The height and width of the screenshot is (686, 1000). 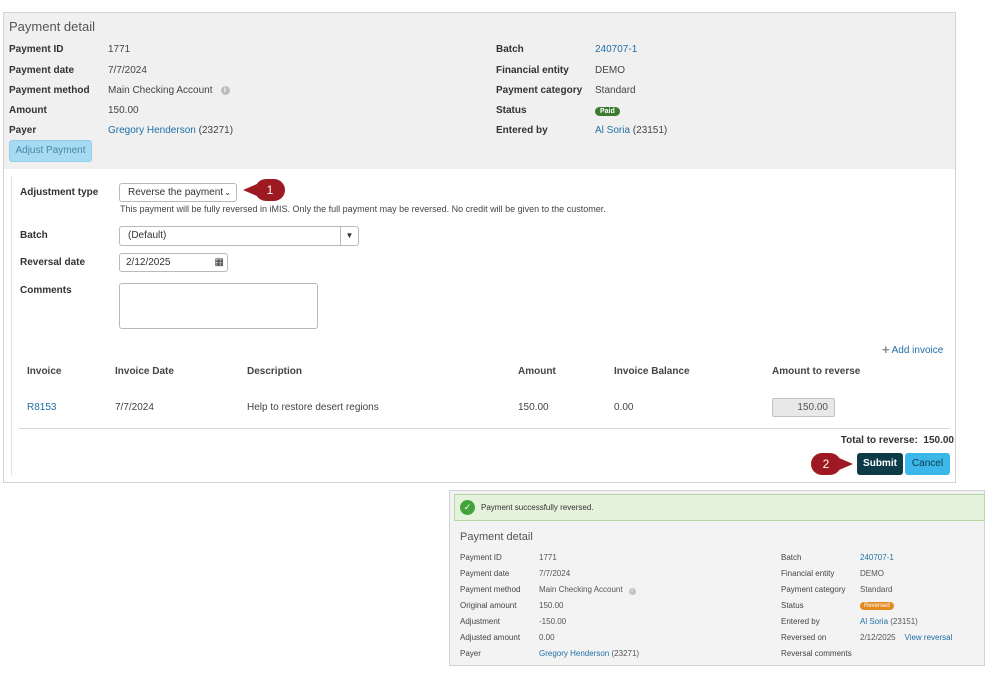 I want to click on result-value-original-amount: 150.00, so click(x=551, y=605).